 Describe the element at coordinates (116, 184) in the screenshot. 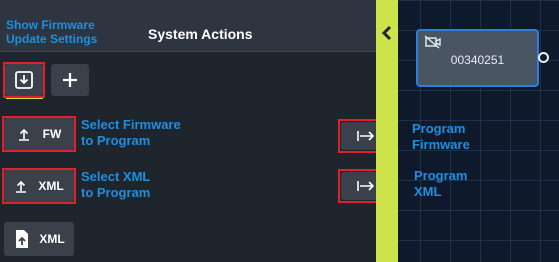

I see `annotation-select-xml: Select XML to Program` at that location.